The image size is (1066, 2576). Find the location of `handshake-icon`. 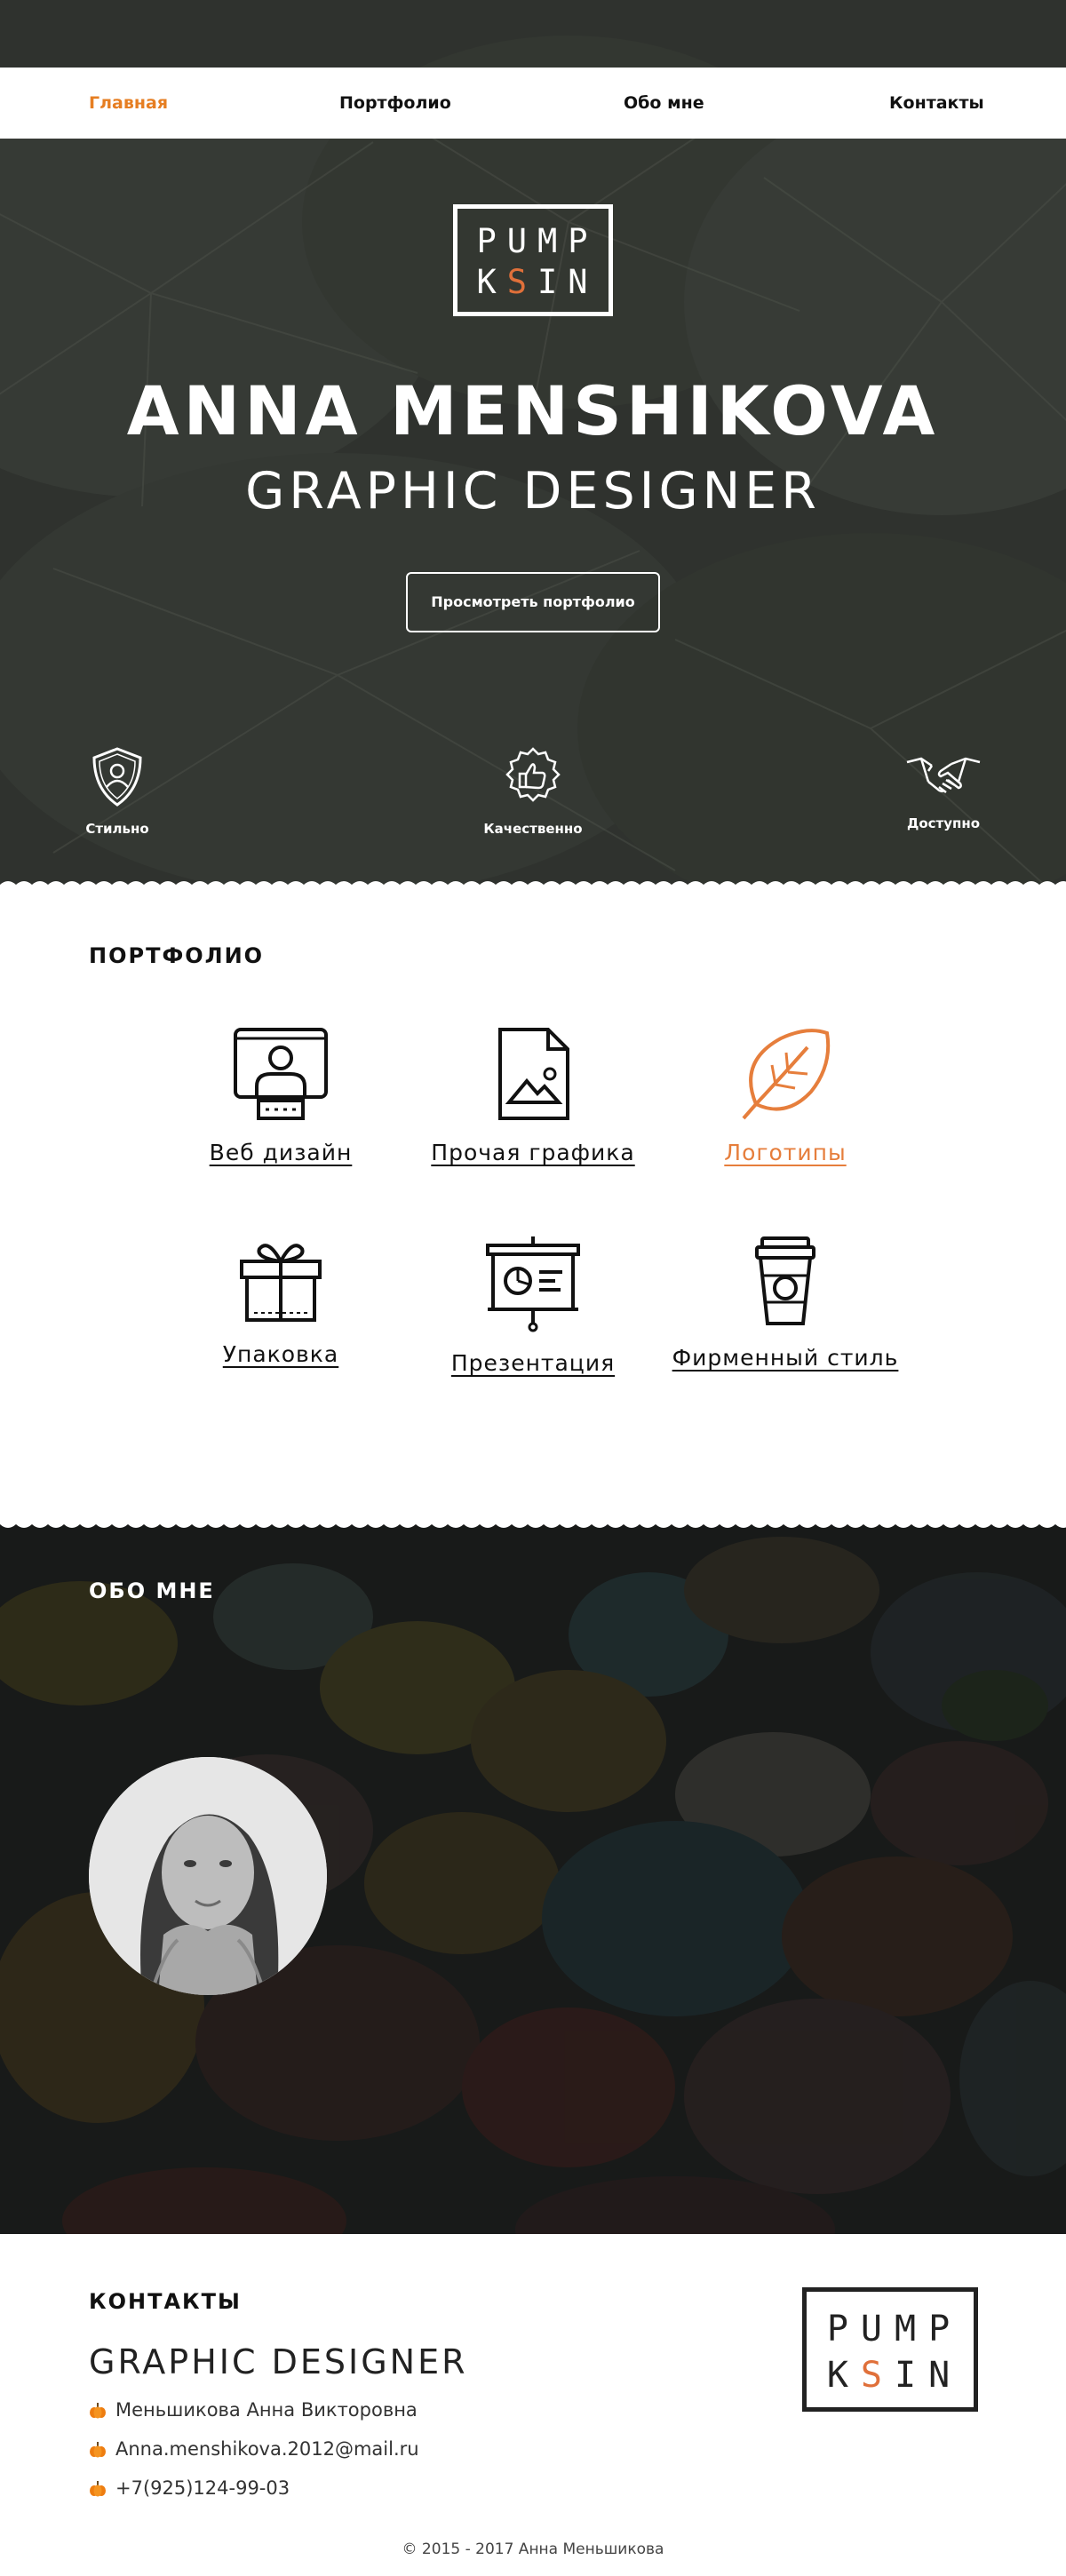

handshake-icon is located at coordinates (943, 775).